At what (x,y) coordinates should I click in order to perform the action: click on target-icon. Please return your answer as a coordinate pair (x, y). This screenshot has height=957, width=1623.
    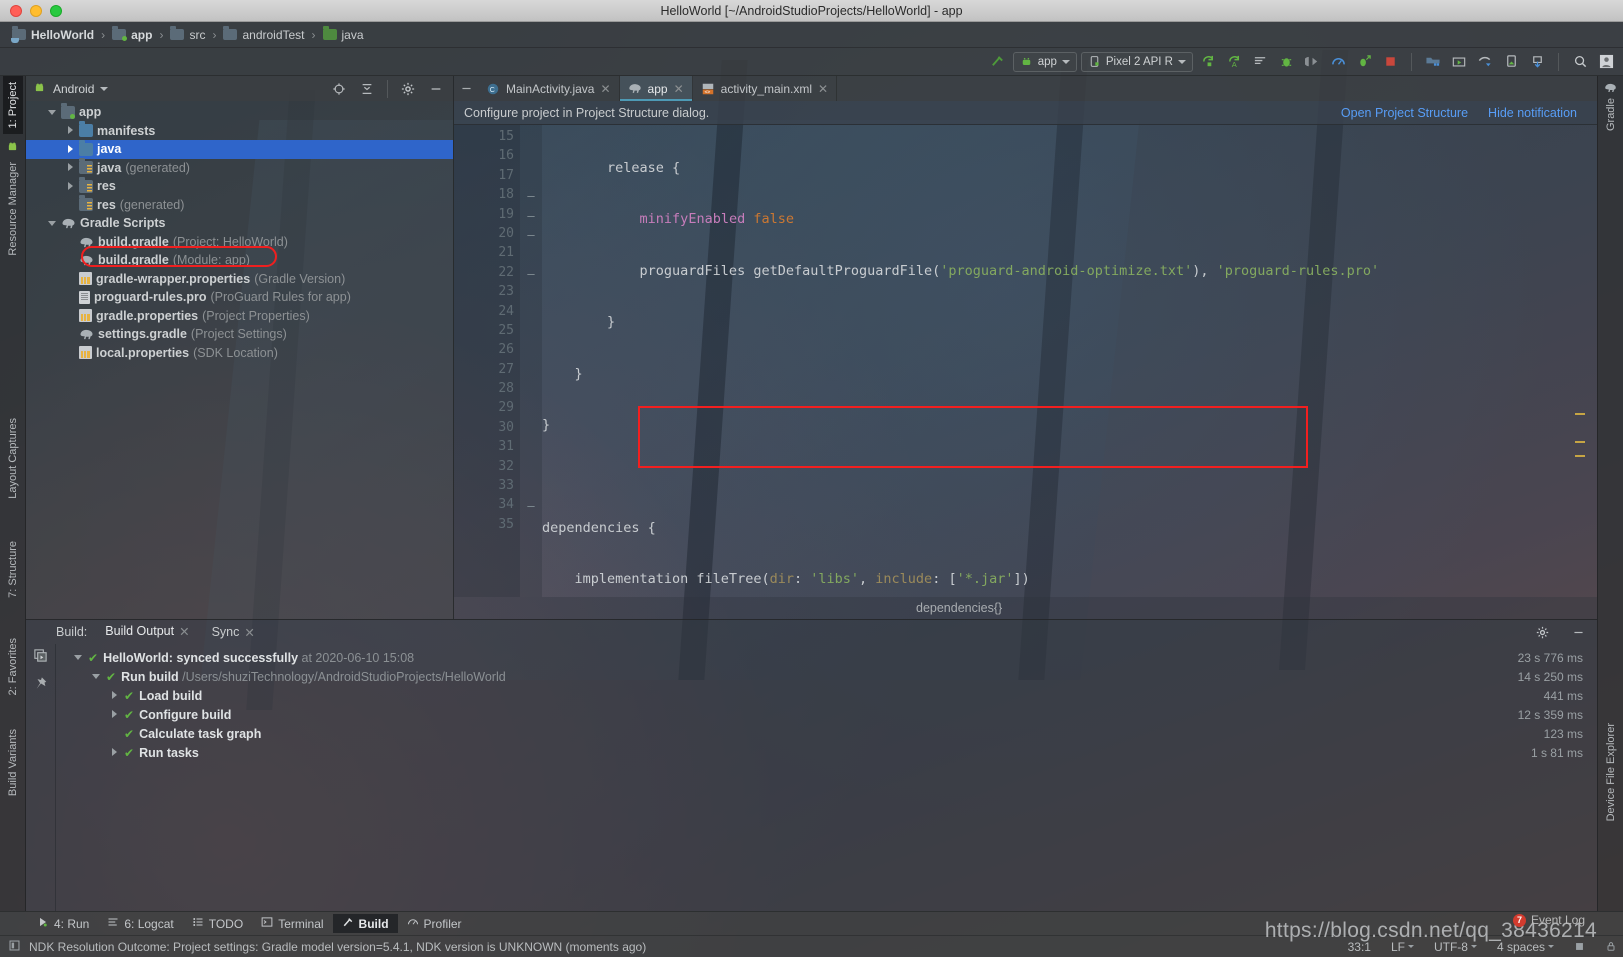
    Looking at the image, I should click on (339, 89).